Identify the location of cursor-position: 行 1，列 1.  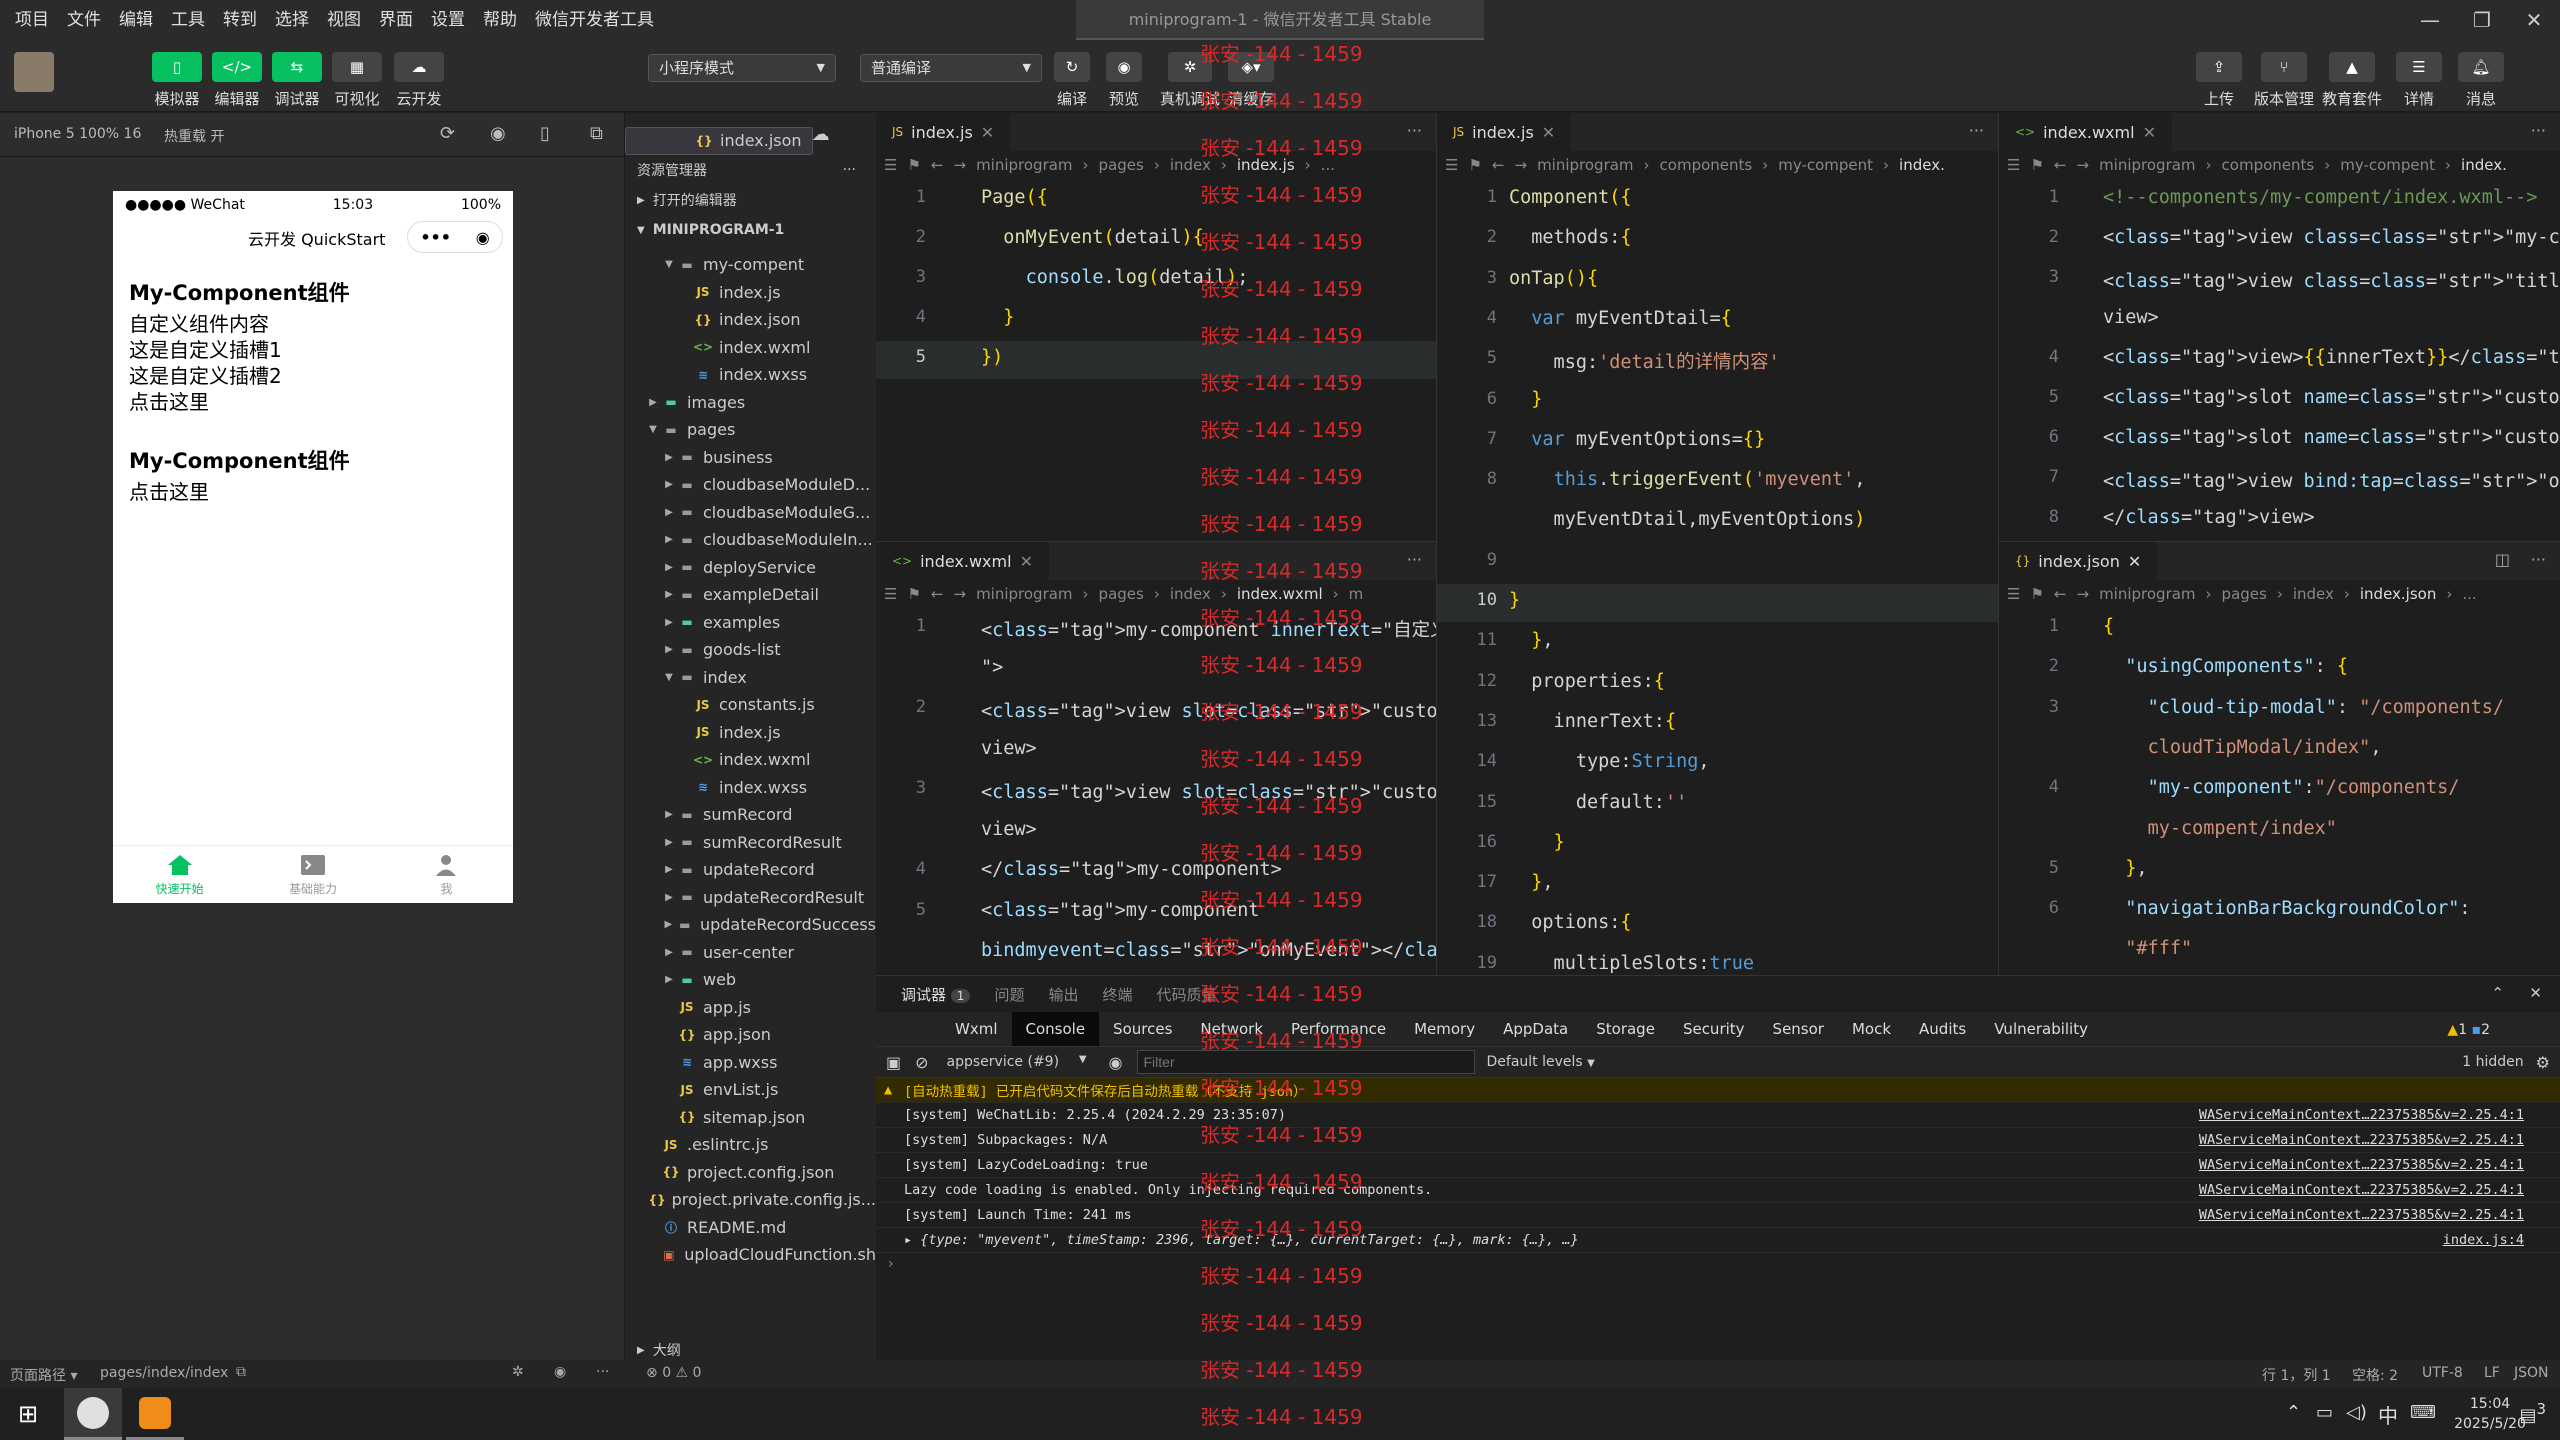
(2296, 1375).